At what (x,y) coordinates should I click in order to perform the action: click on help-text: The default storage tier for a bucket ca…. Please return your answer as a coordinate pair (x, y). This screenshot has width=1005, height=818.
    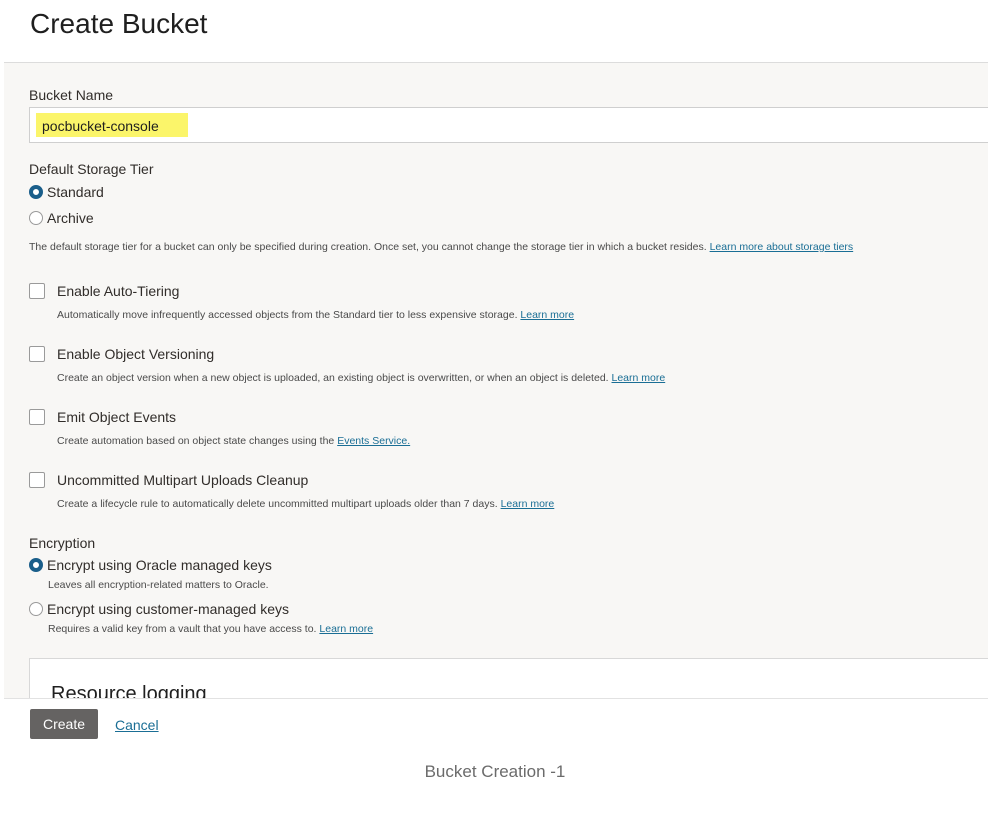
    Looking at the image, I should click on (368, 247).